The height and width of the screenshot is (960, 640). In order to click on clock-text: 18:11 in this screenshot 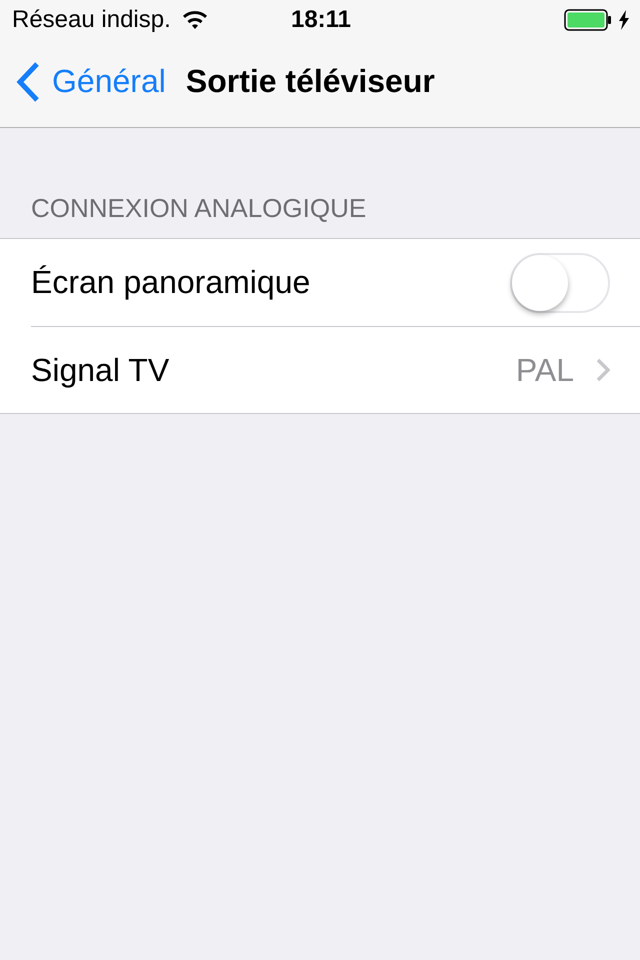, I will do `click(321, 20)`.